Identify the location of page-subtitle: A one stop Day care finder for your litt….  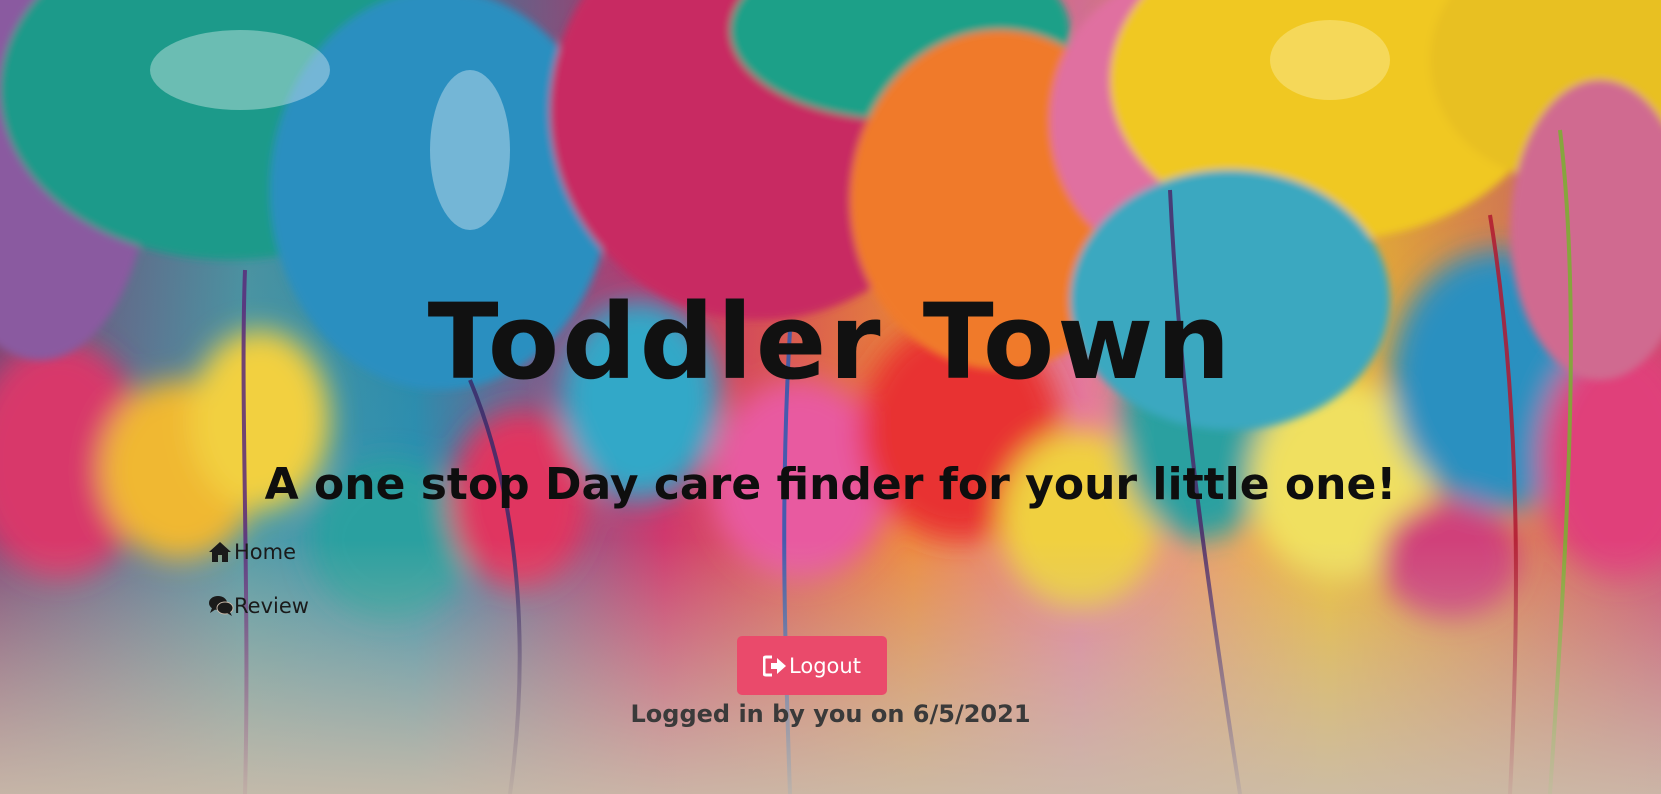
(830, 484).